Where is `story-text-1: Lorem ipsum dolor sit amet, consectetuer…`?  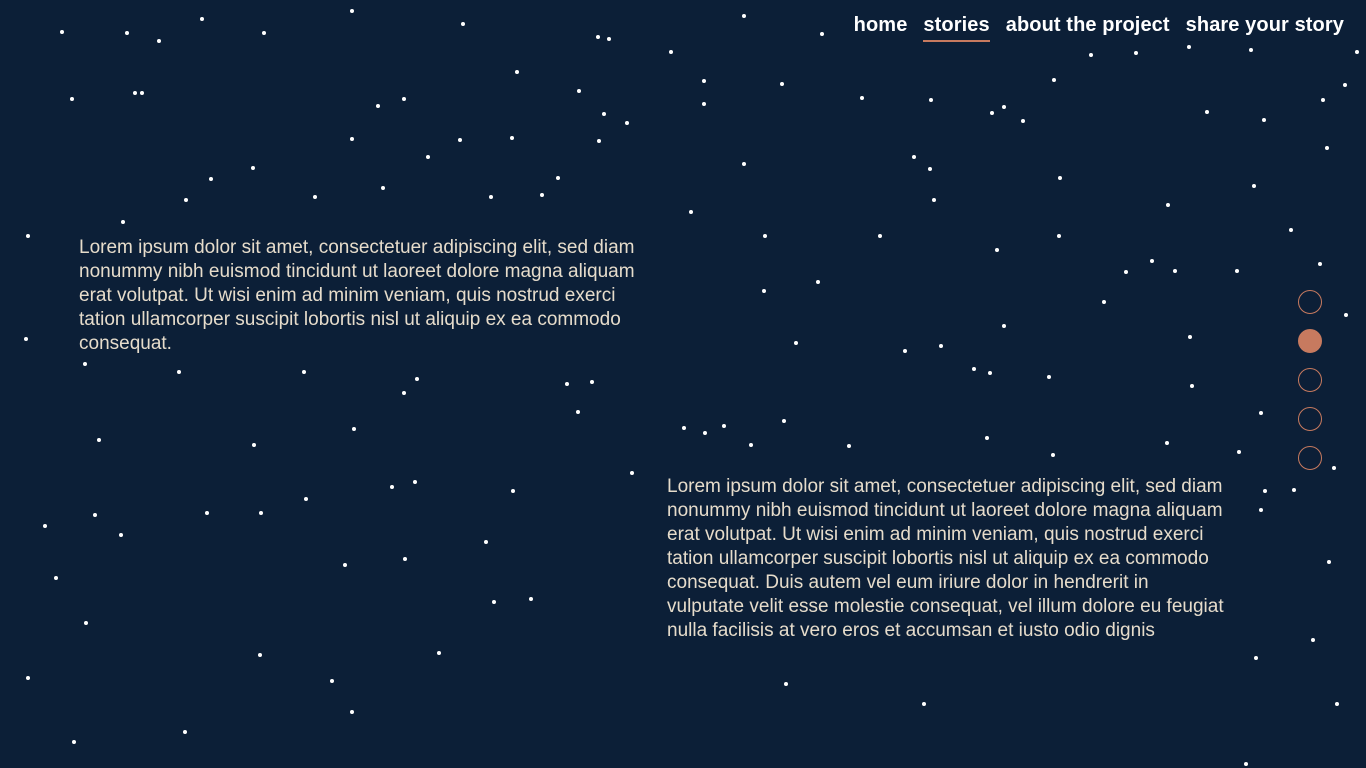 story-text-1: Lorem ipsum dolor sit amet, consectetuer… is located at coordinates (357, 295).